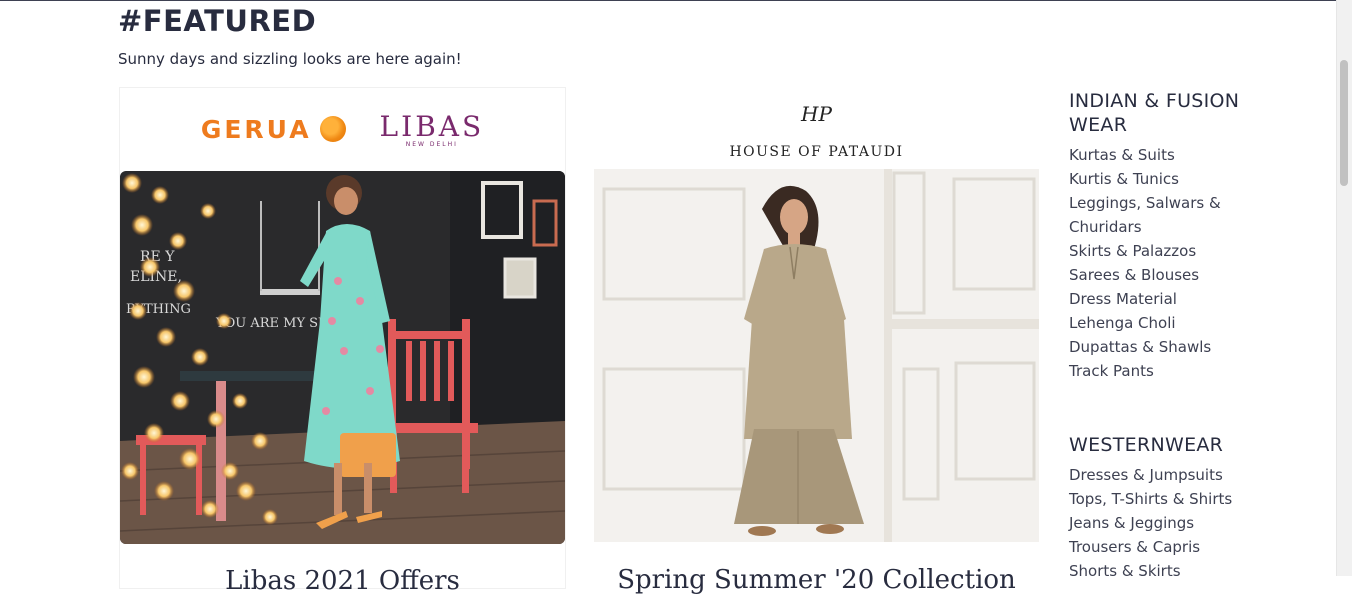 The width and height of the screenshot is (1352, 596). Describe the element at coordinates (332, 129) in the screenshot. I see `sun-icon` at that location.